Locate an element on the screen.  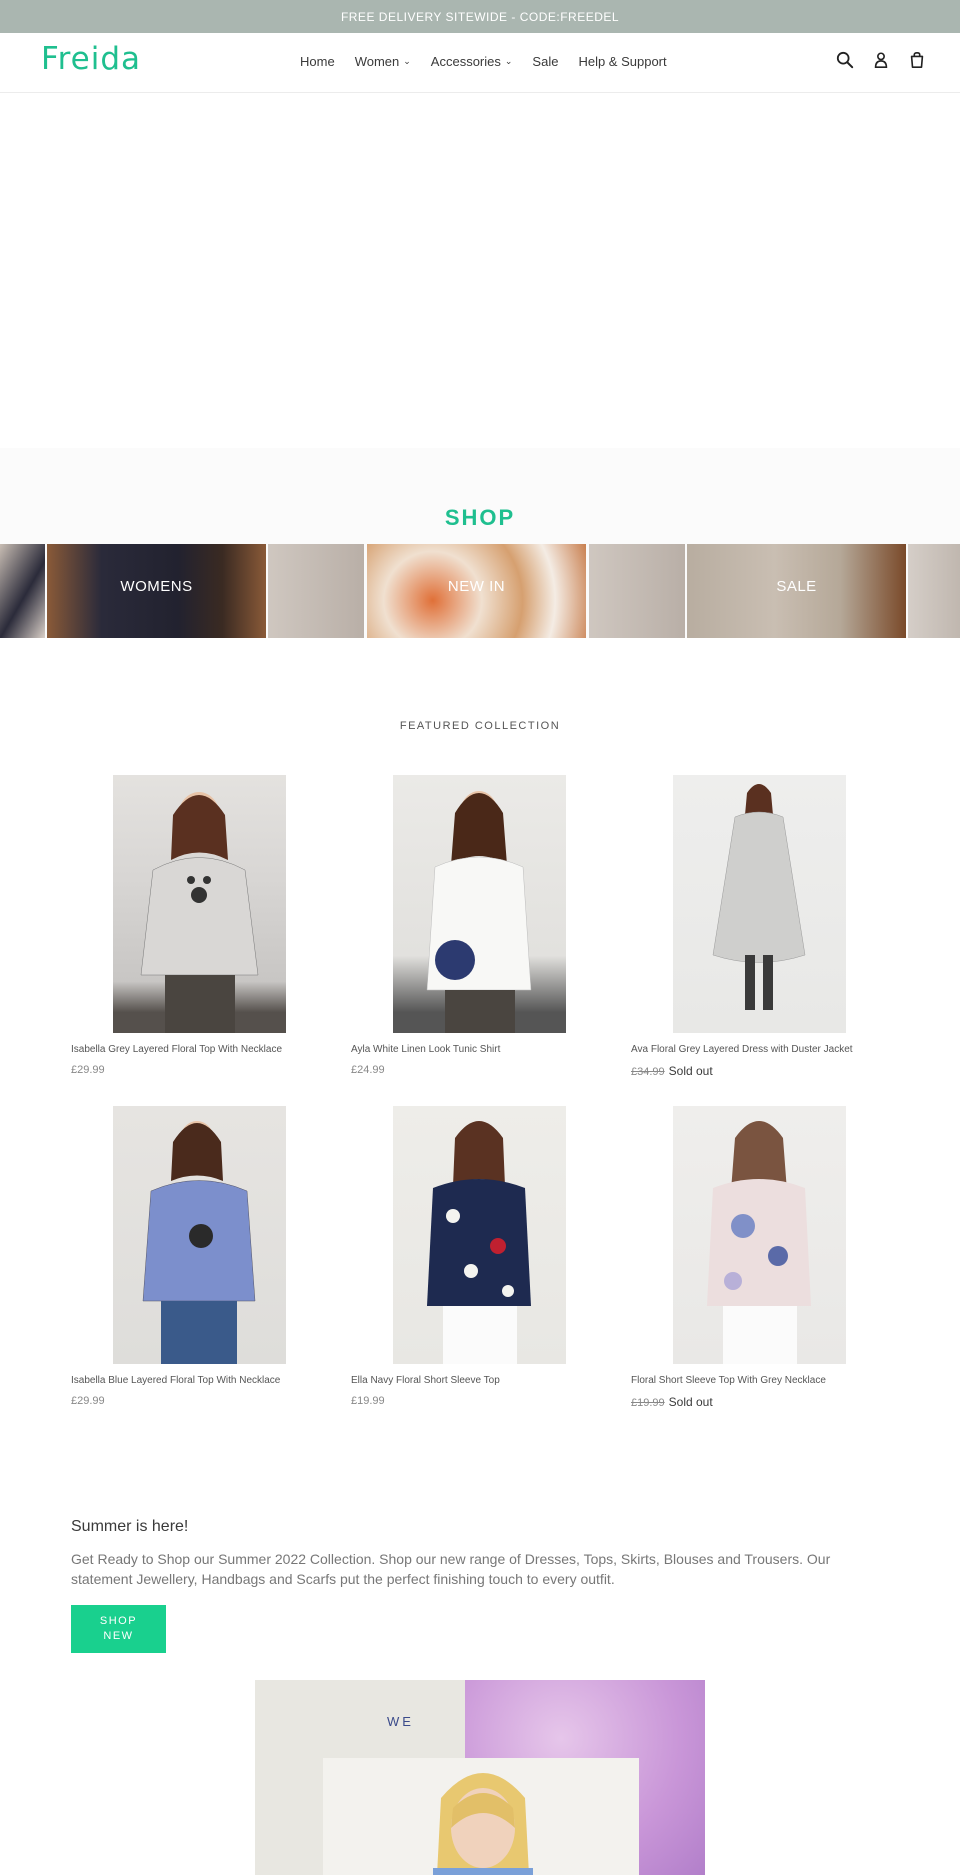
product-price: £34.99 Sold out is located at coordinates (672, 1071).